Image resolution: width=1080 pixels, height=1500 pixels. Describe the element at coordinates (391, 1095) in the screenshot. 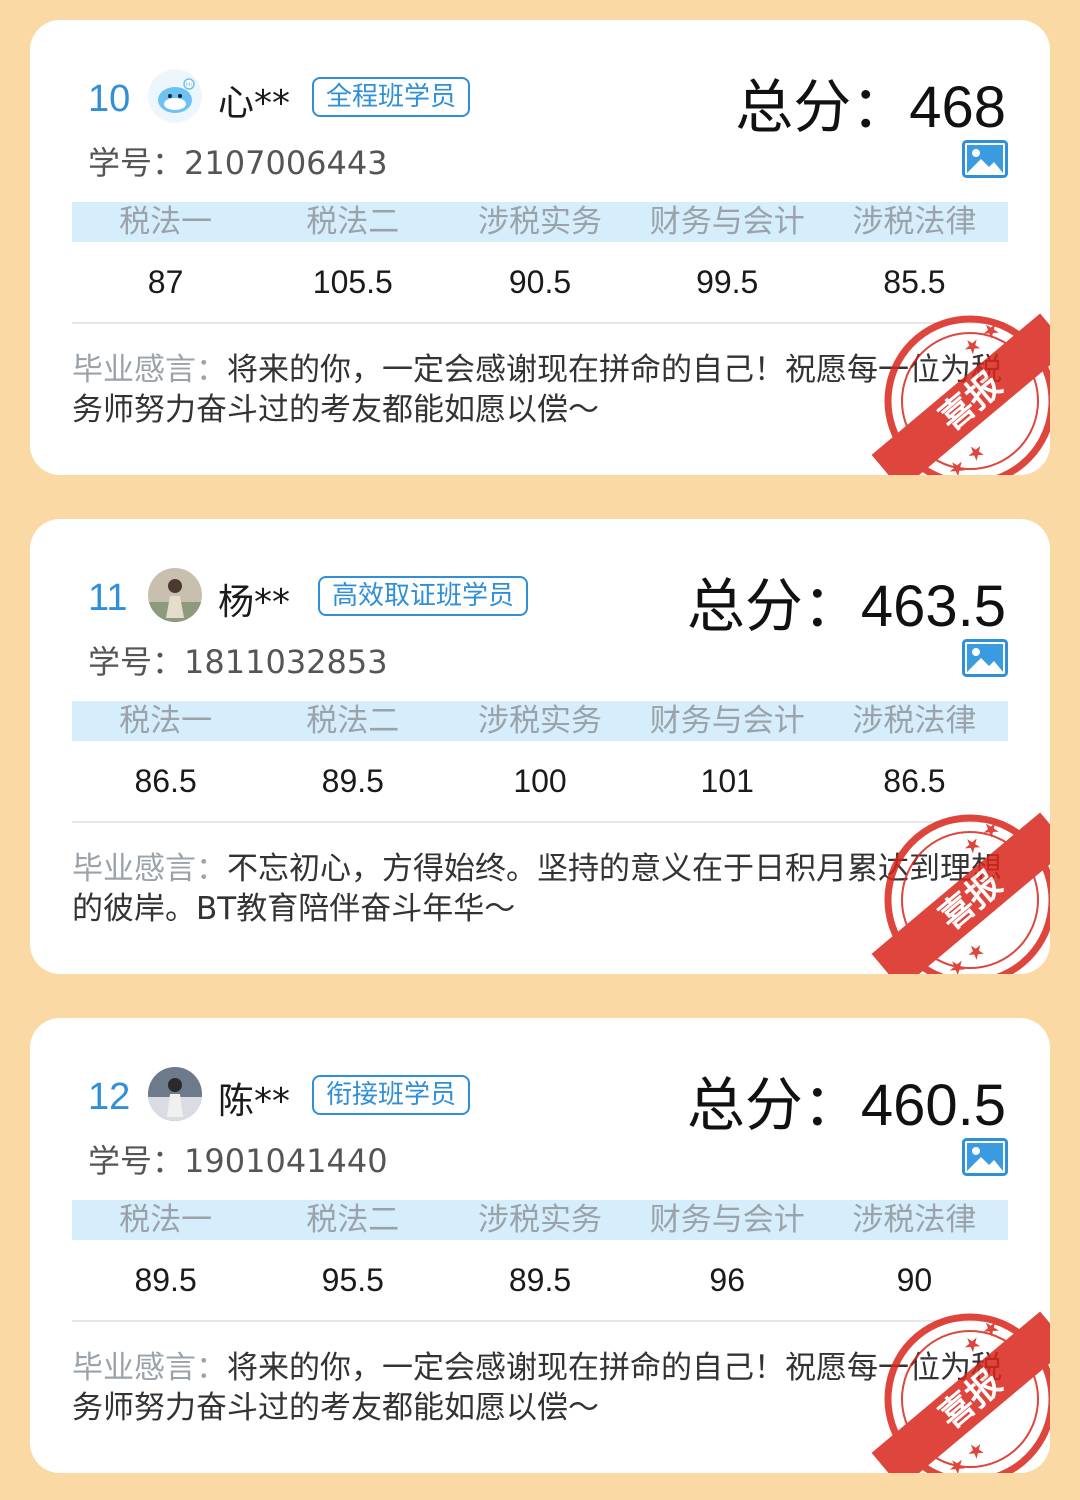

I see `class-badge: 衔接班学员` at that location.